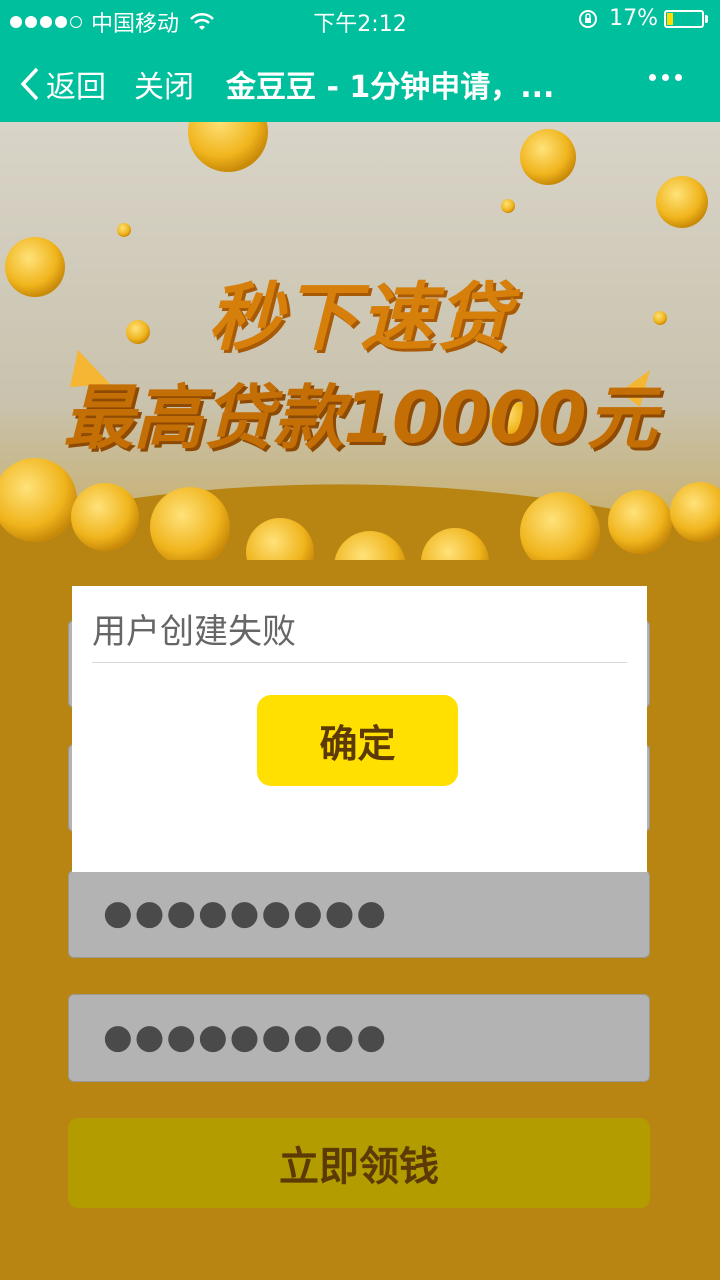  Describe the element at coordinates (29, 84) in the screenshot. I see `chevron-left-icon` at that location.